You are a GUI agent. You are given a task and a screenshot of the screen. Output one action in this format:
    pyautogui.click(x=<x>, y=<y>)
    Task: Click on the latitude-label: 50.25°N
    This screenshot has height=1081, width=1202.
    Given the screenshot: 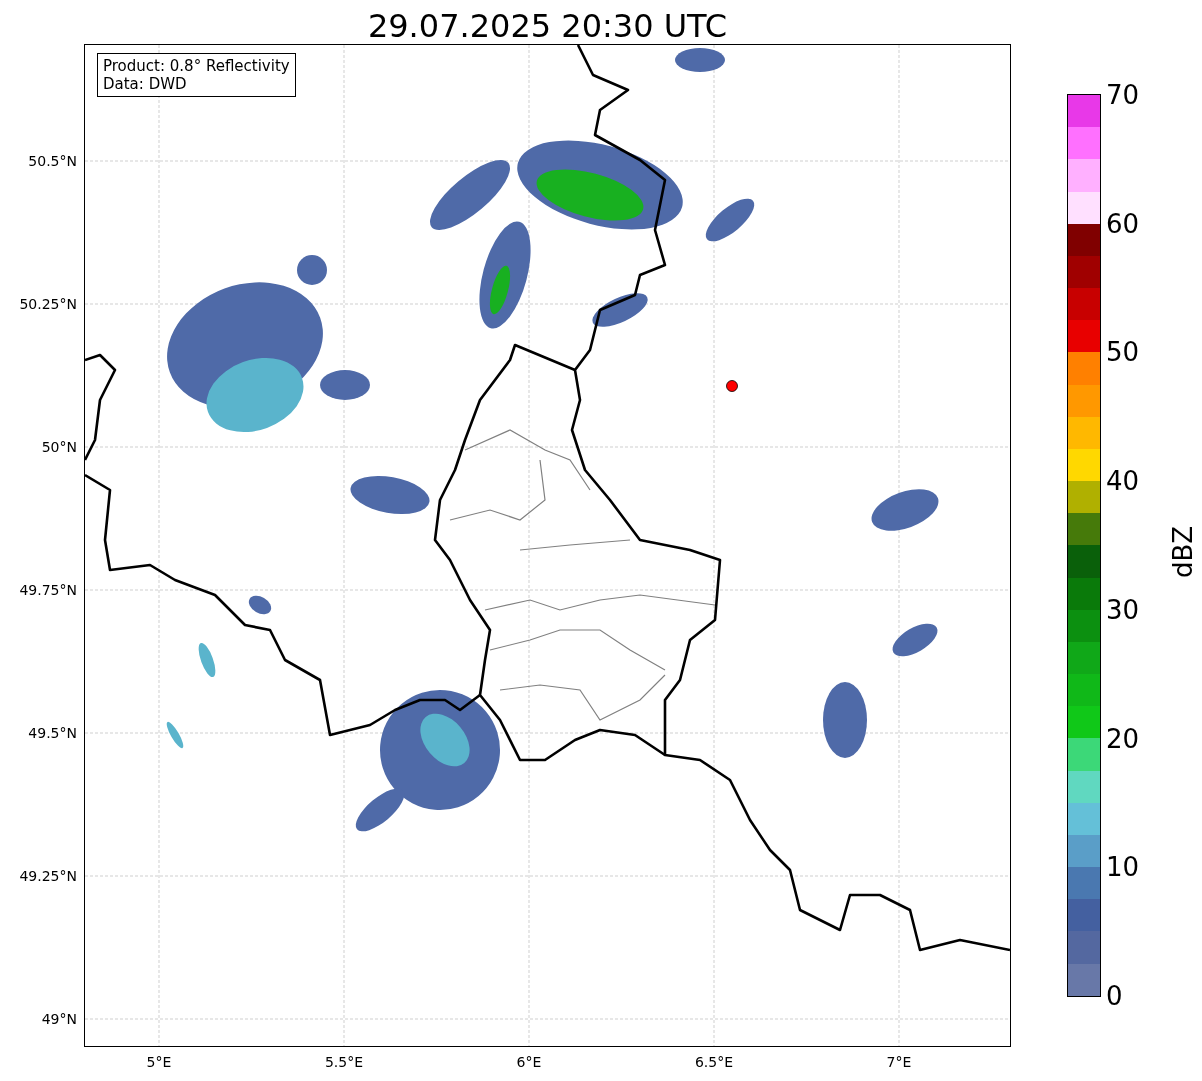 What is the action you would take?
    pyautogui.click(x=48, y=304)
    